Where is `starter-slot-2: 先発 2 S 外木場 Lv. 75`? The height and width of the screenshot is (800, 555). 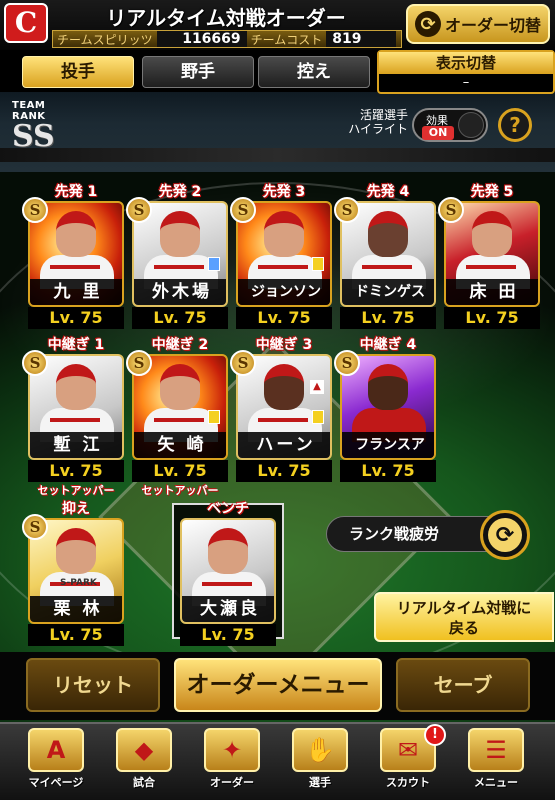 starter-slot-2: 先発 2 S 外木場 Lv. 75 is located at coordinates (177, 256).